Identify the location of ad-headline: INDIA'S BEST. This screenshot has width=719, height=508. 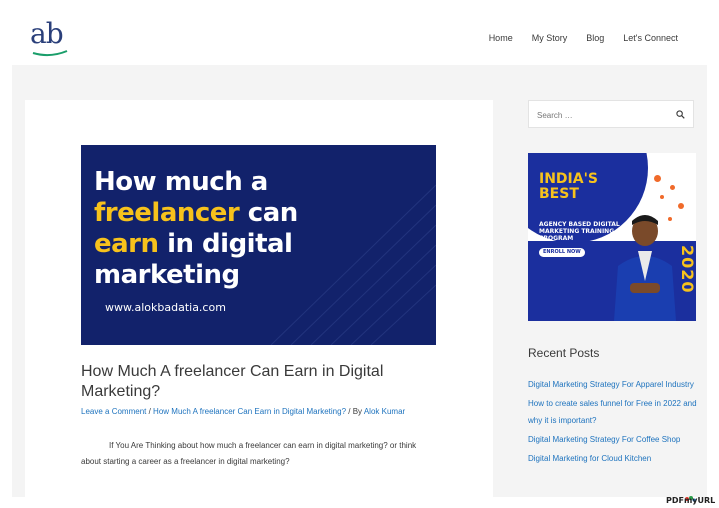
(568, 187).